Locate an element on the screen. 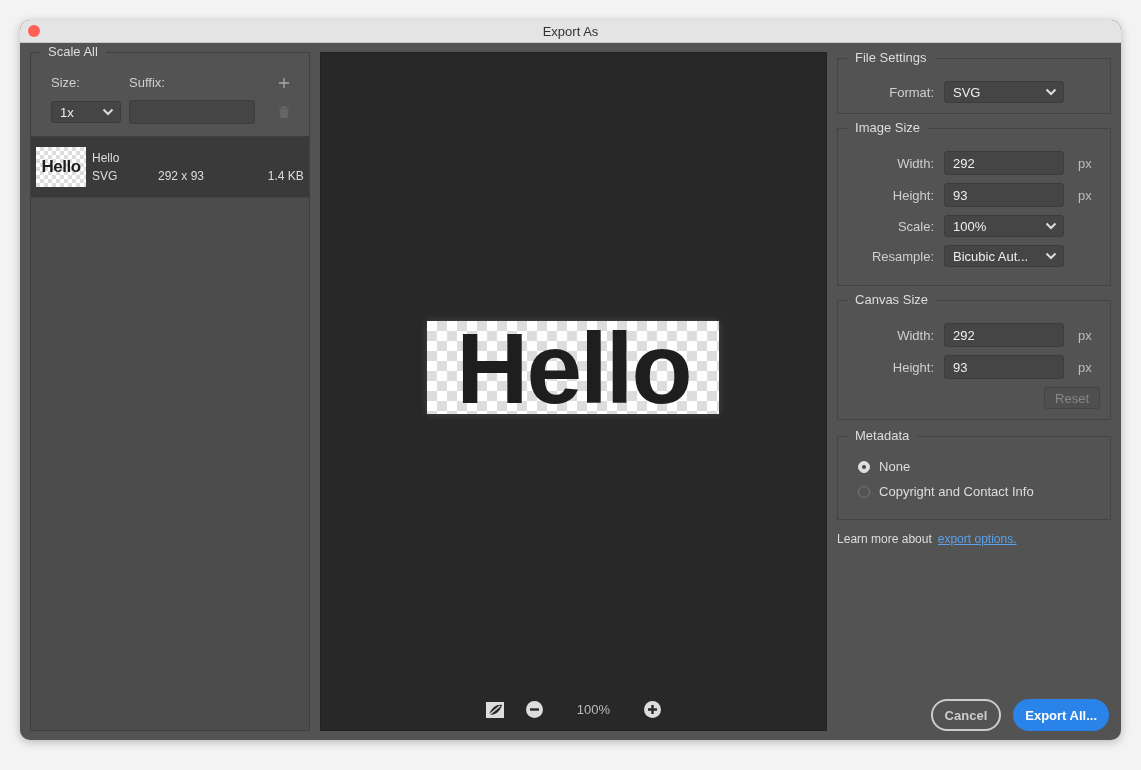 The width and height of the screenshot is (1141, 770). radio-label: None is located at coordinates (895, 466).